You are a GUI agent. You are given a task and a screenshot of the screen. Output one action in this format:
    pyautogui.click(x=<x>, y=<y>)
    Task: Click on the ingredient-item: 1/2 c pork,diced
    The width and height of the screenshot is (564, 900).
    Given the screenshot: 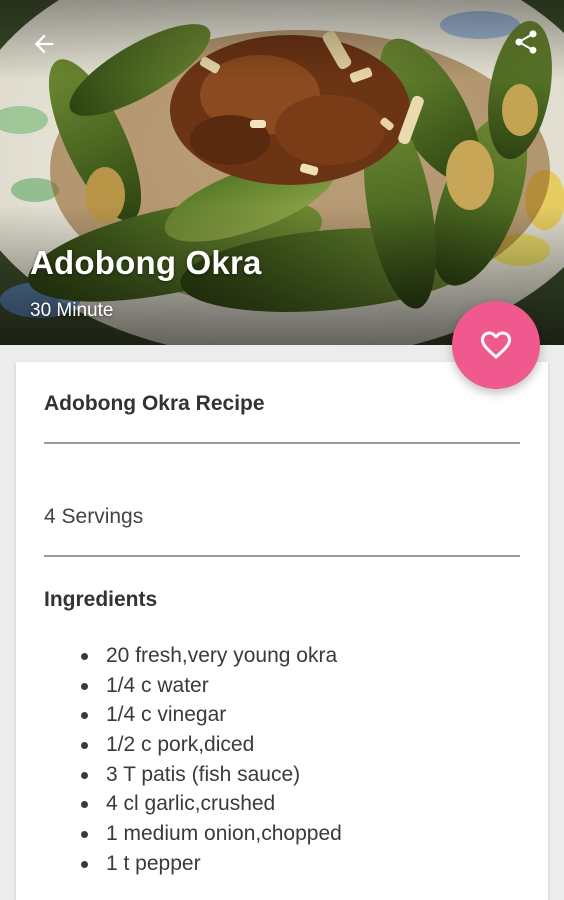 What is the action you would take?
    pyautogui.click(x=193, y=745)
    